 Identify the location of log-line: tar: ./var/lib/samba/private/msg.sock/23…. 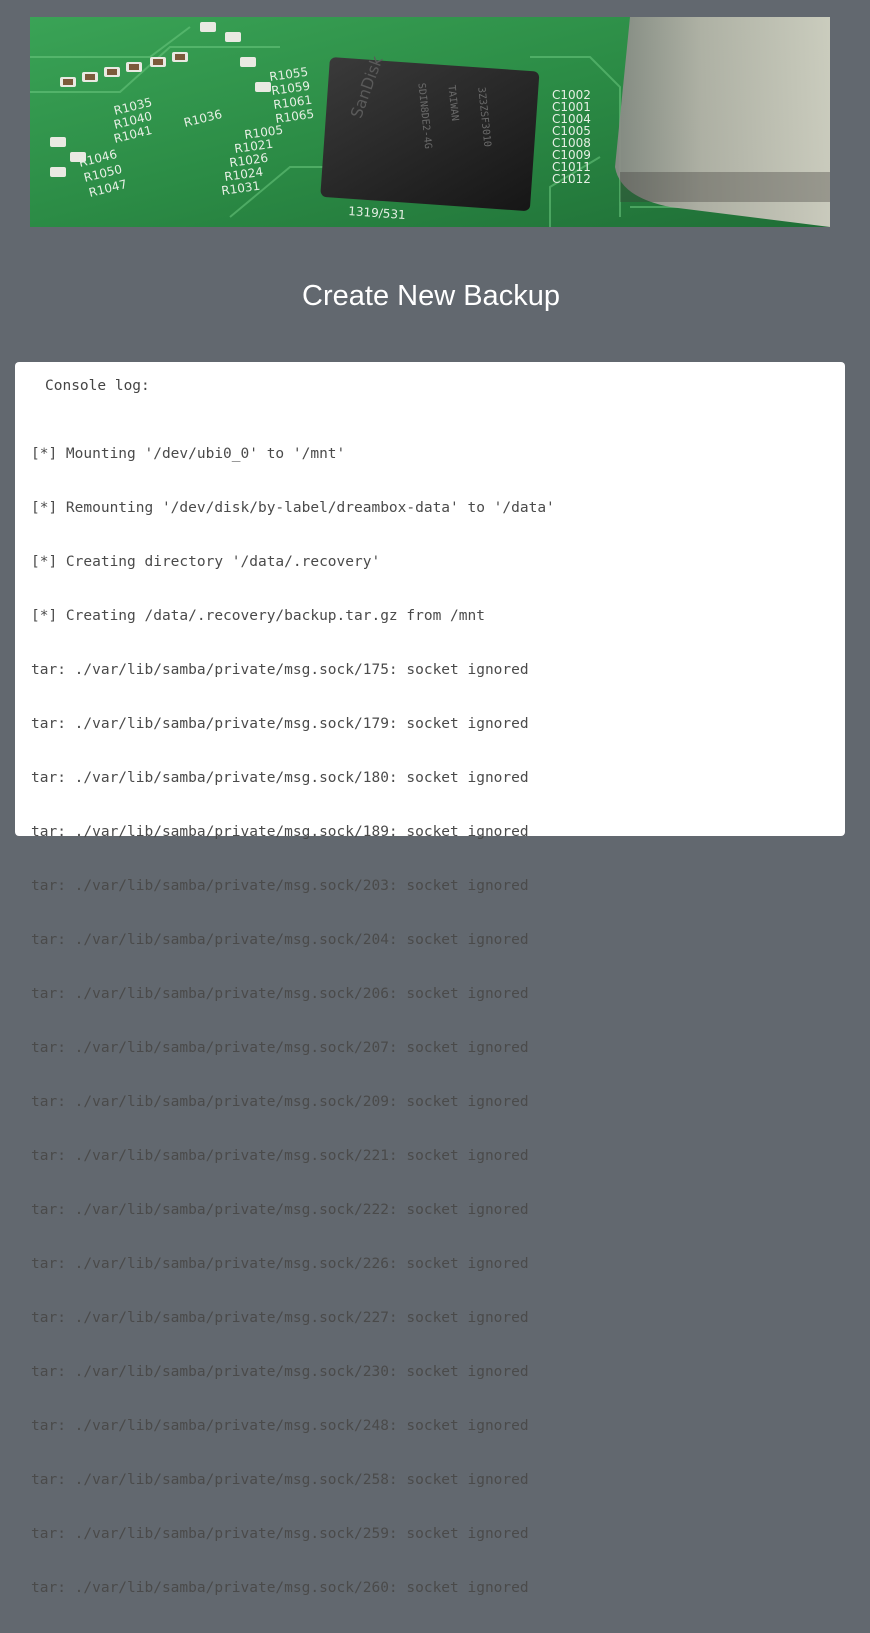
(280, 1372).